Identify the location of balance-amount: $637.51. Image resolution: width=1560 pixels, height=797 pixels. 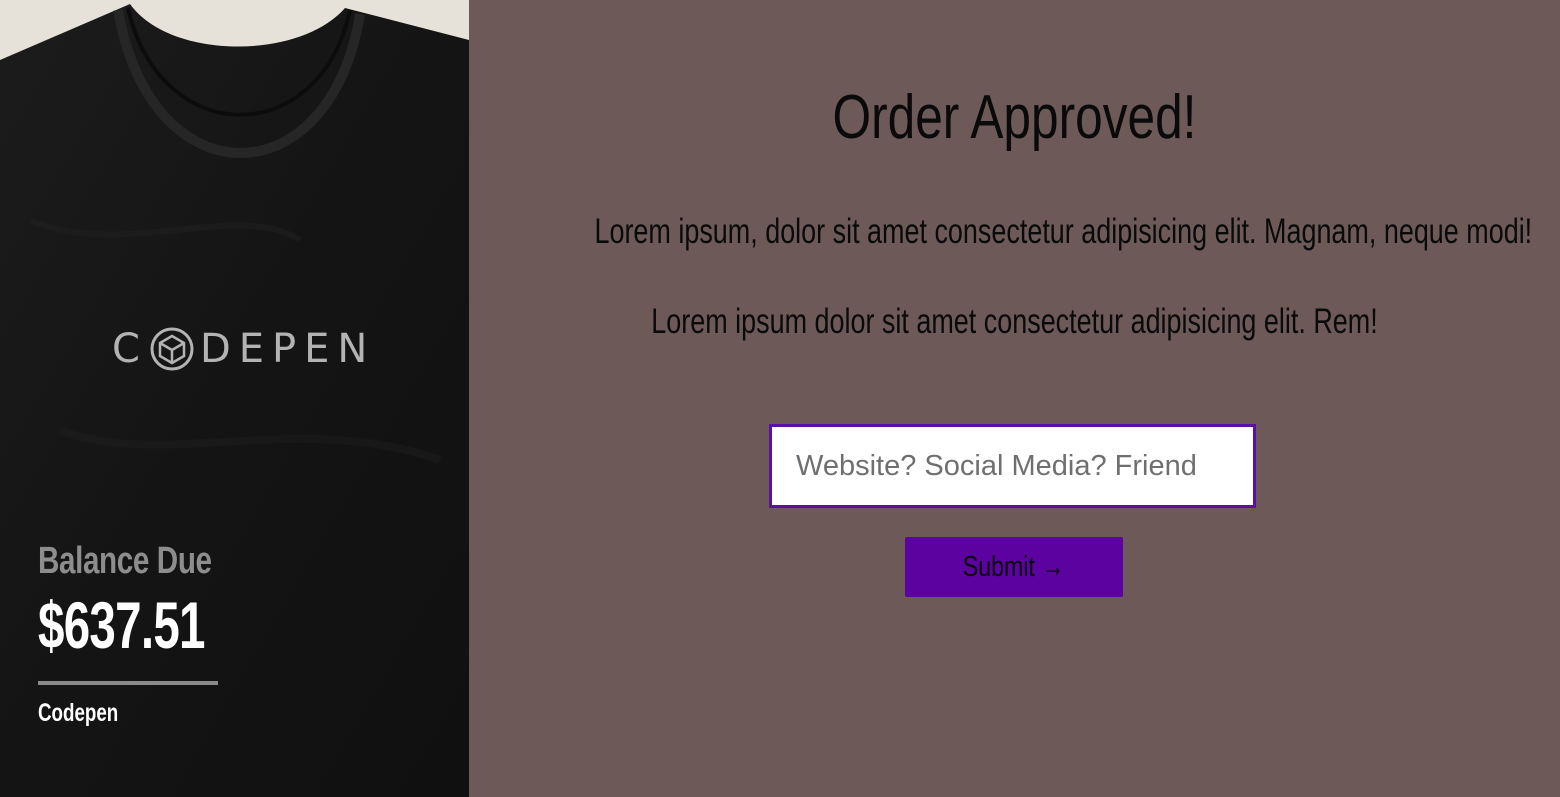
(121, 625).